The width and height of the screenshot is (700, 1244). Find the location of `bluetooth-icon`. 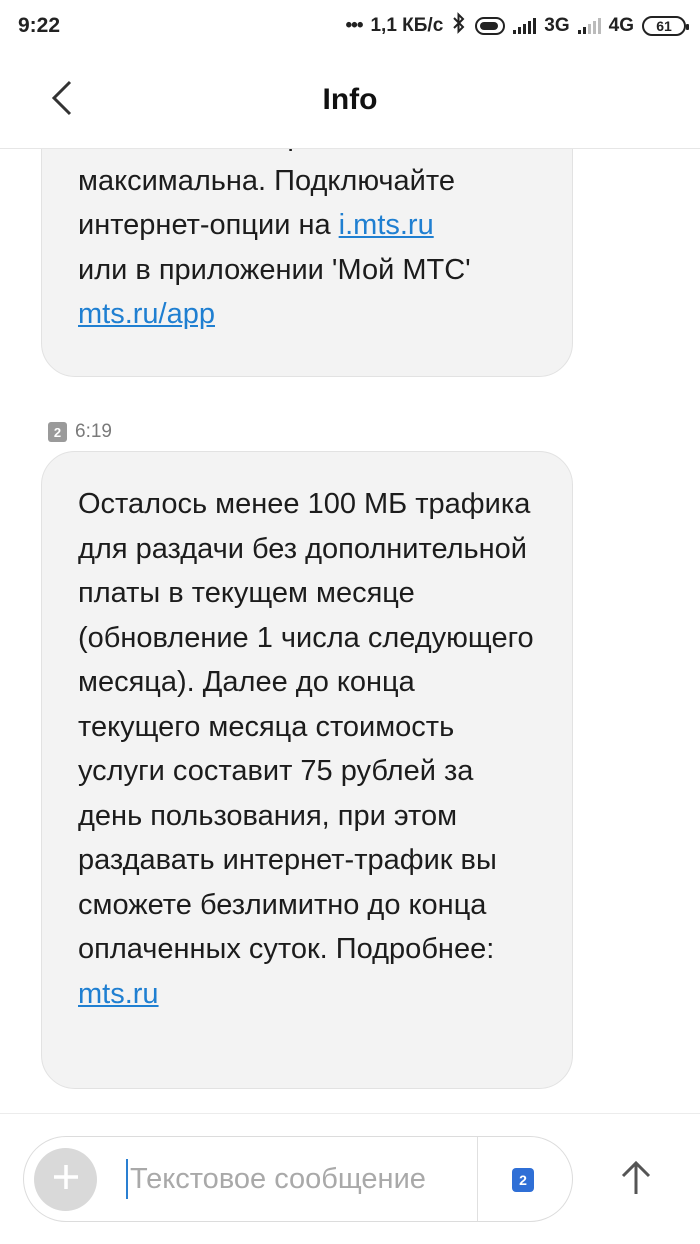

bluetooth-icon is located at coordinates (459, 26).